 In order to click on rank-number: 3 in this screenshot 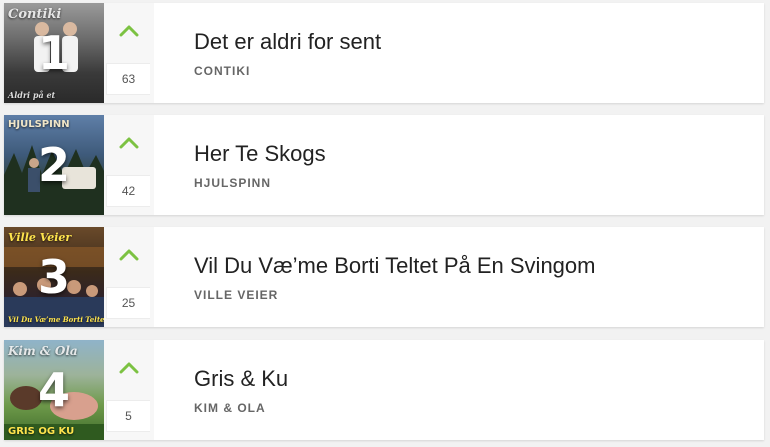, I will do `click(53, 277)`.